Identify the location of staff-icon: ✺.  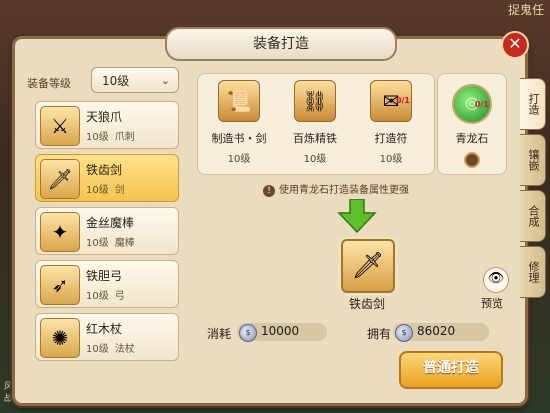
(60, 338).